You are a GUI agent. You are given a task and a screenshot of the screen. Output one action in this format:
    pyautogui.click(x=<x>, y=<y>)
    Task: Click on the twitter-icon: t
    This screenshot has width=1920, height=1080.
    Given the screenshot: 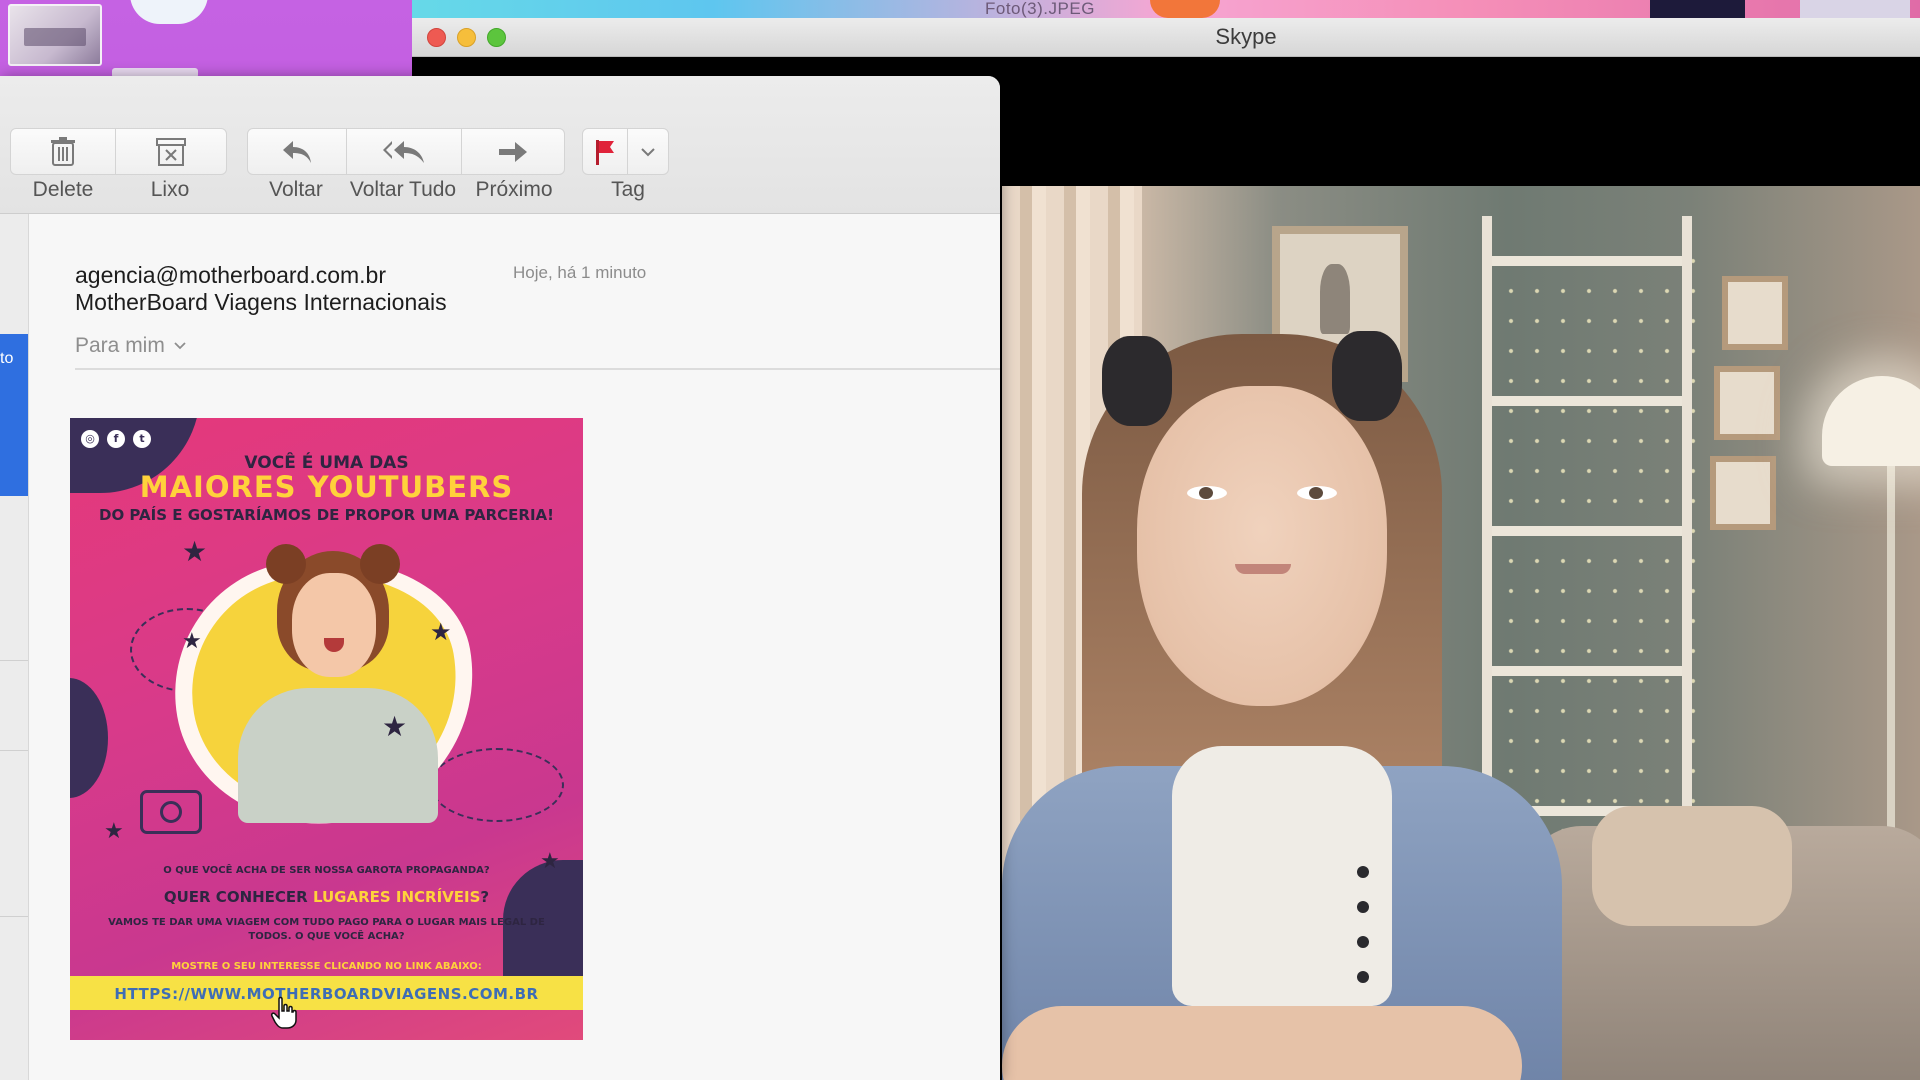 What is the action you would take?
    pyautogui.click(x=142, y=439)
    